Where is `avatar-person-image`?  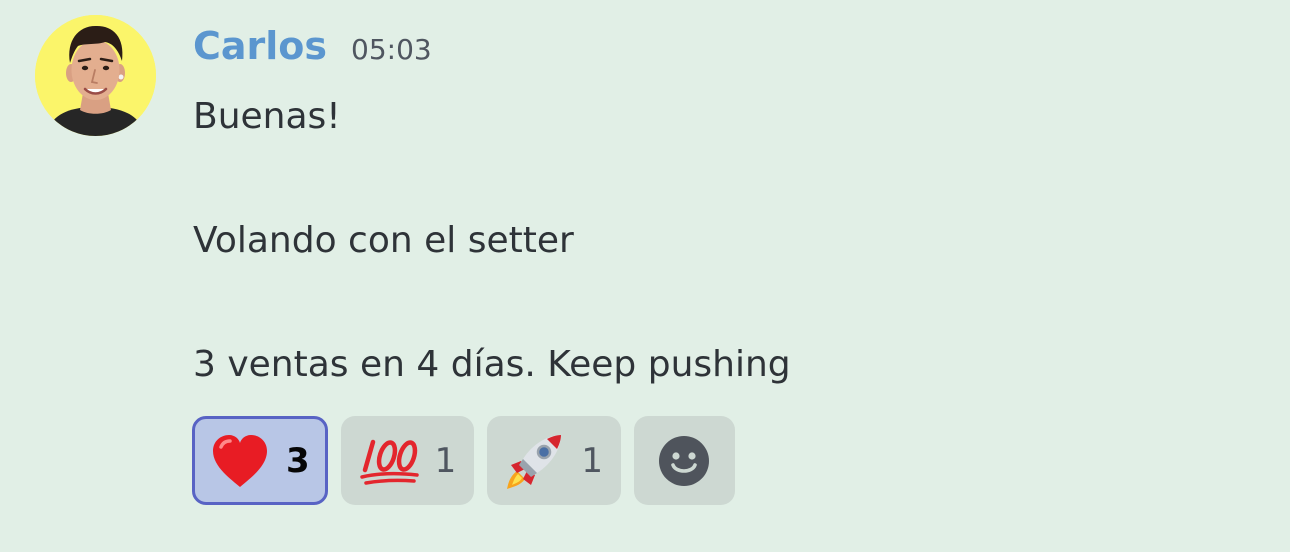 avatar-person-image is located at coordinates (95, 75).